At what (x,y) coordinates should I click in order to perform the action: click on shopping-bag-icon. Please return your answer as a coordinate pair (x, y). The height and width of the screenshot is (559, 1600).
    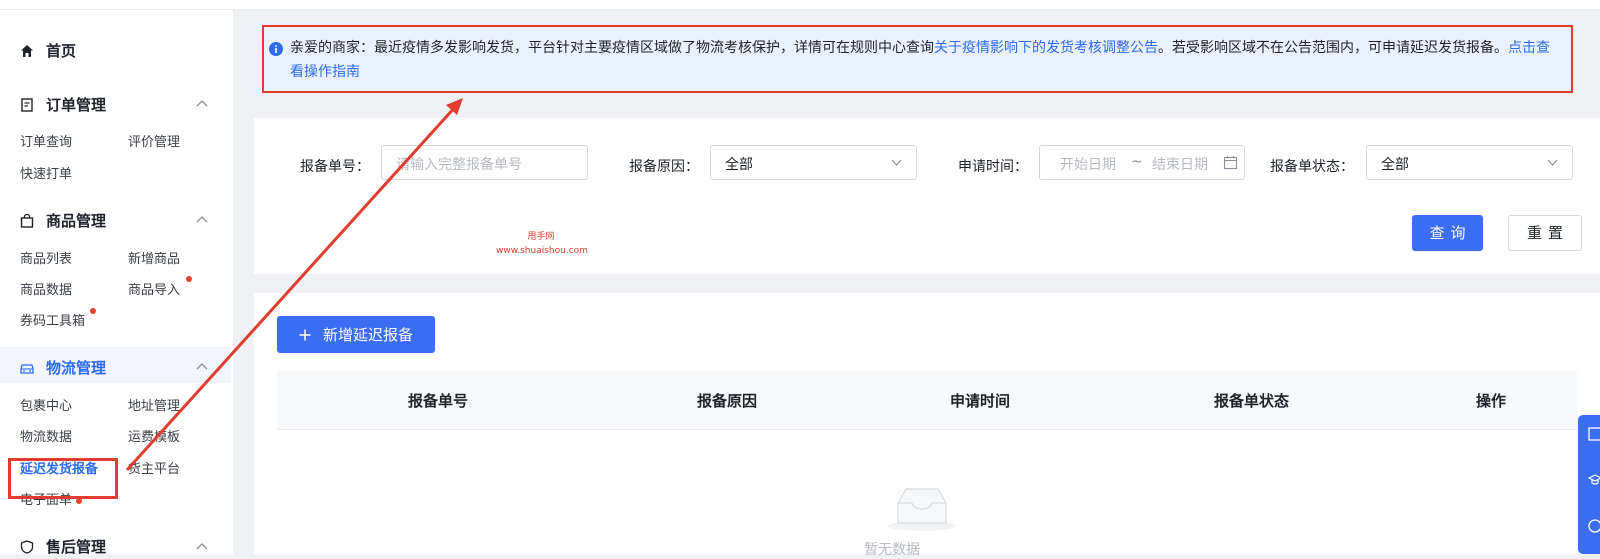
    Looking at the image, I should click on (27, 220).